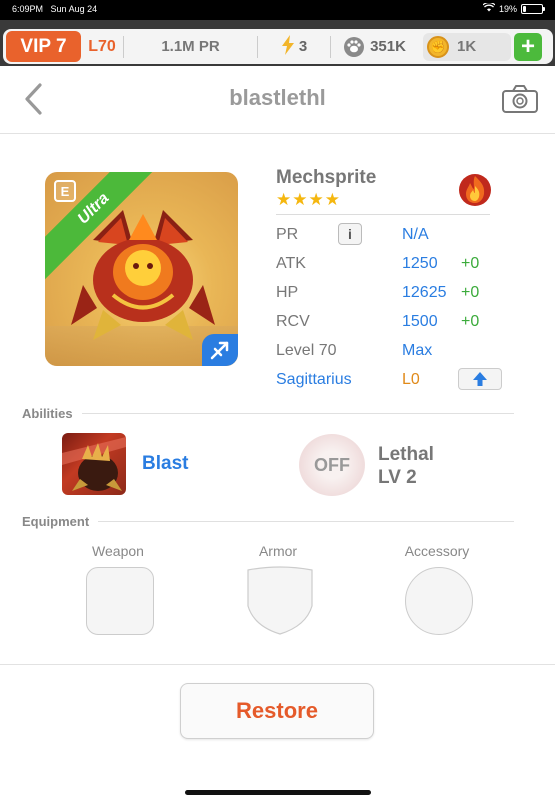  I want to click on resource-bar: VIP 7 L70 1.1M PR 3 351K ✊ 1K +, so click(277, 43).